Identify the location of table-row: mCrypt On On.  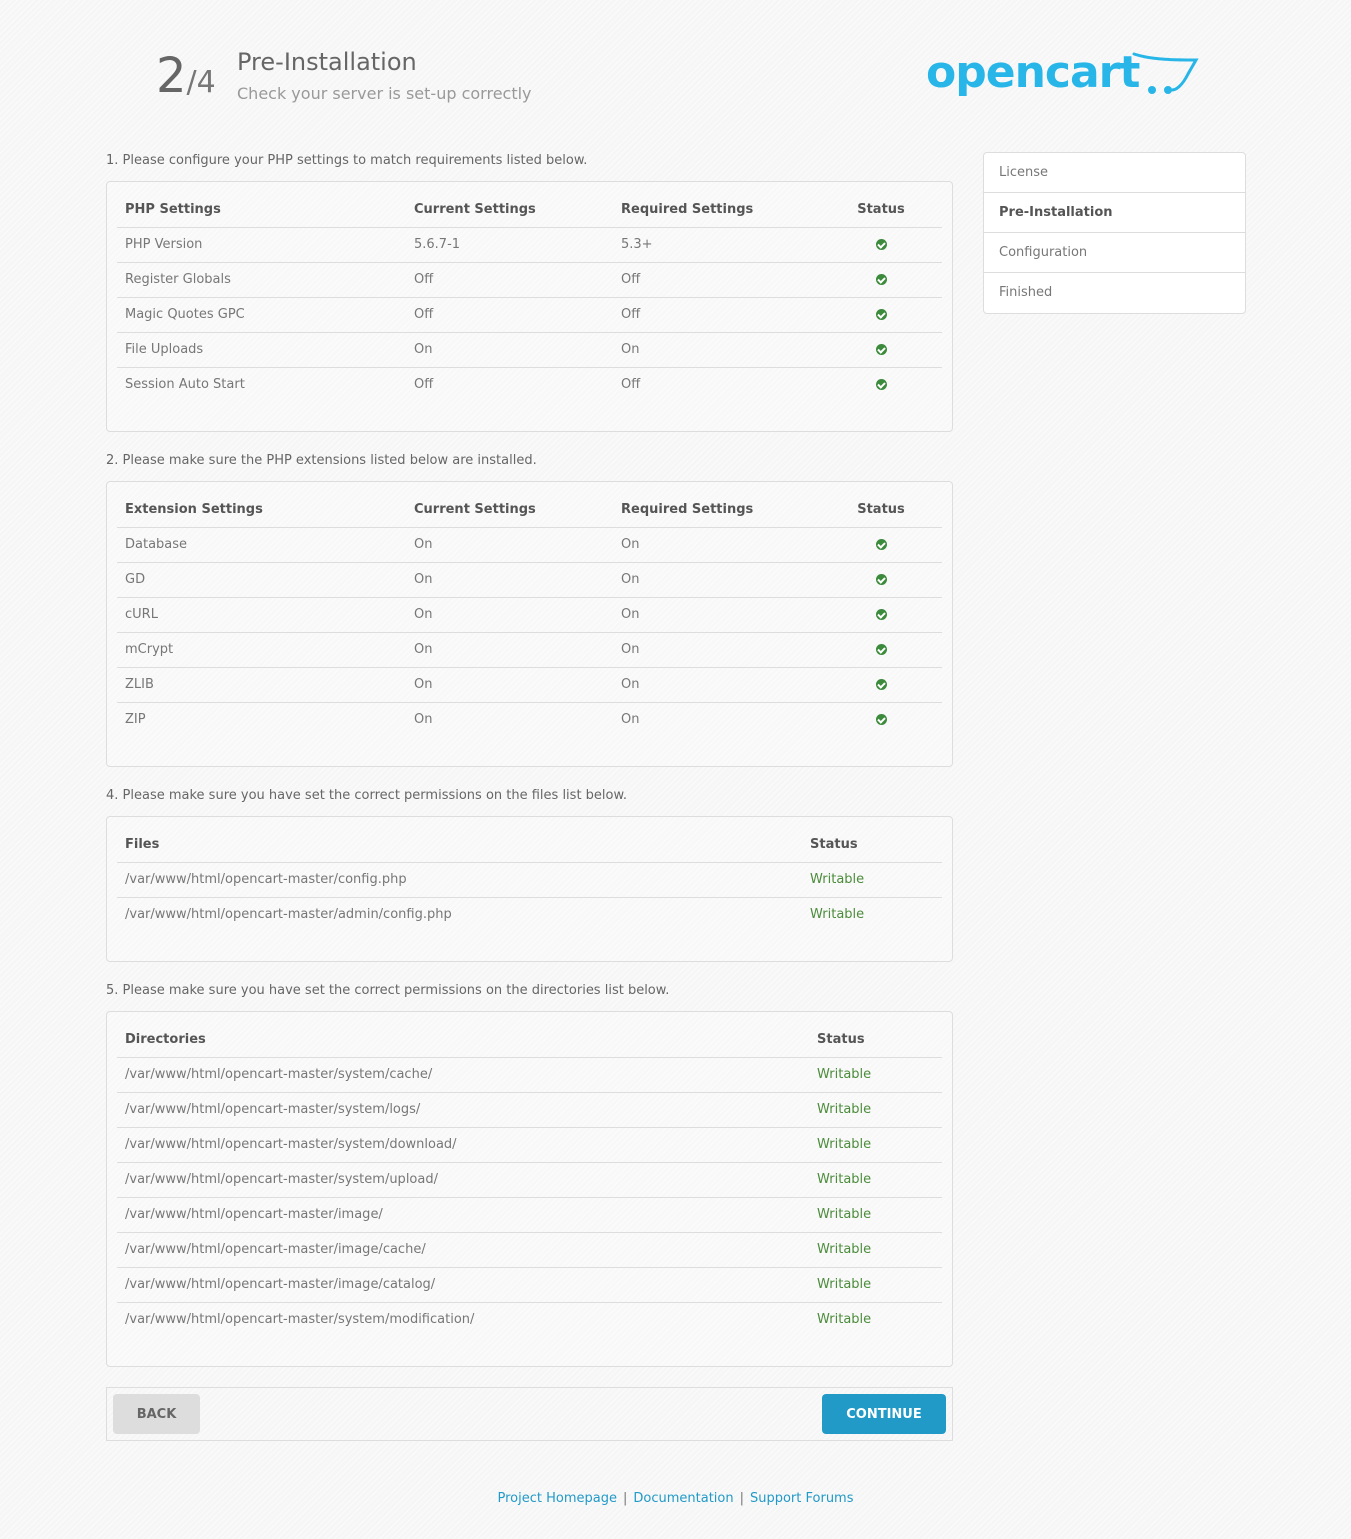
(529, 650).